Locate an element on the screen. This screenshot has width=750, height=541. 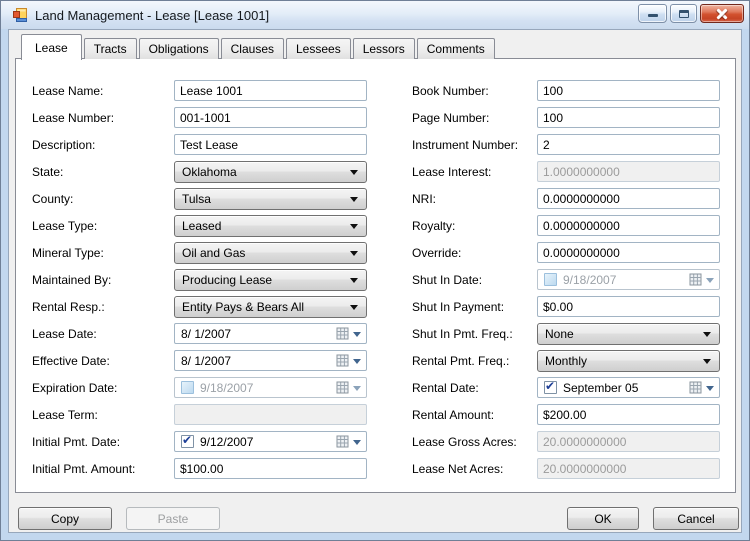
rental-date-datepicker: September 05 is located at coordinates (628, 387).